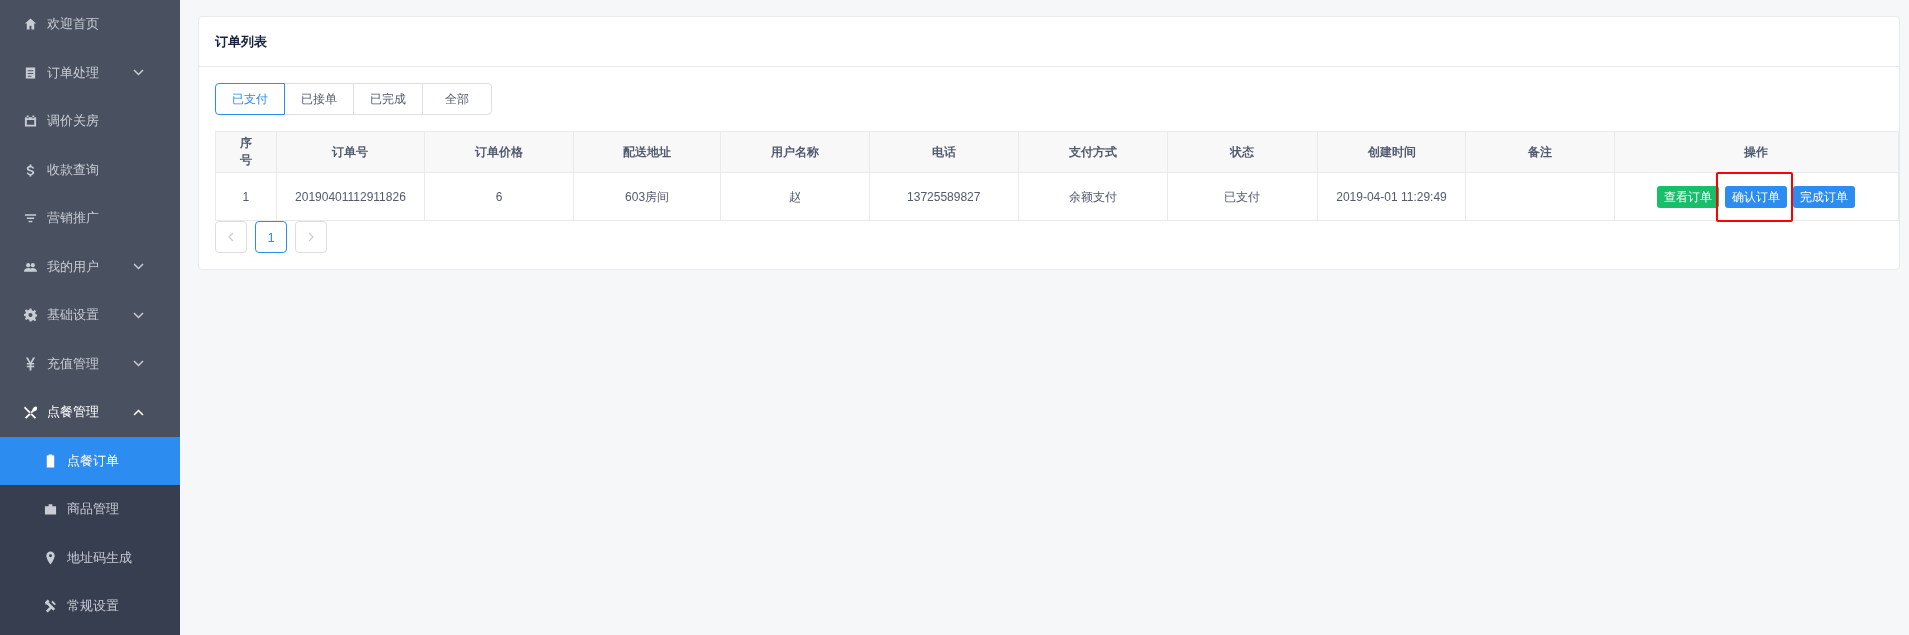 The image size is (1909, 635). What do you see at coordinates (1540, 152) in the screenshot?
I see `column-header: 备注` at bounding box center [1540, 152].